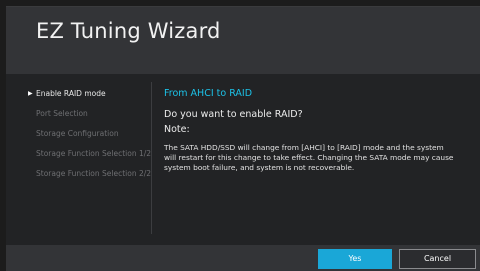 This screenshot has height=271, width=480. I want to click on note-label: Note:, so click(177, 129).